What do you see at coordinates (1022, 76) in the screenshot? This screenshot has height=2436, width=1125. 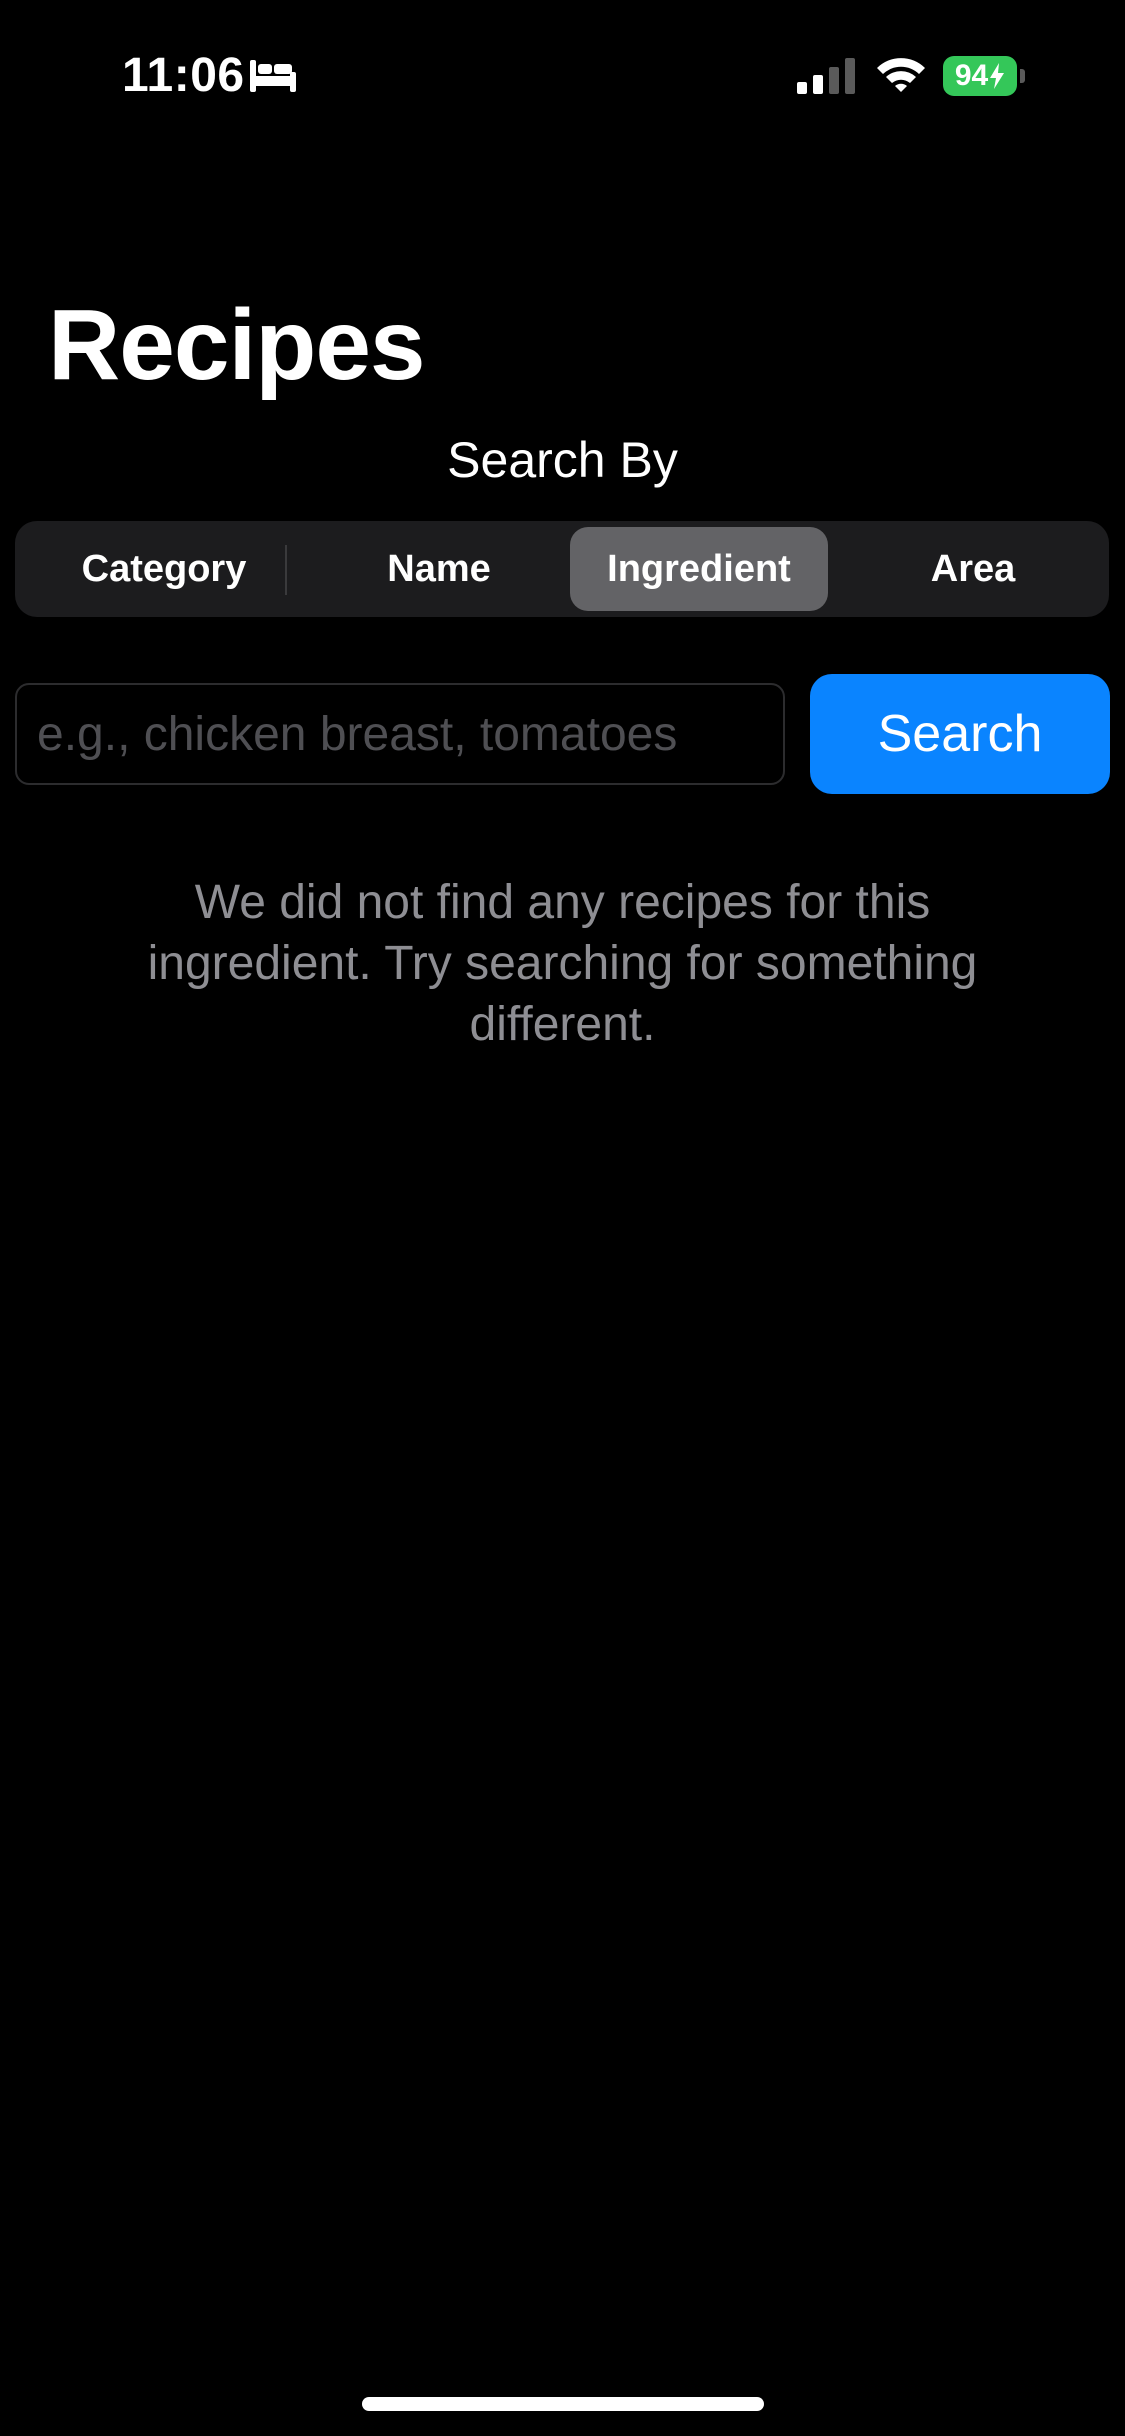 I see `battery-cap` at bounding box center [1022, 76].